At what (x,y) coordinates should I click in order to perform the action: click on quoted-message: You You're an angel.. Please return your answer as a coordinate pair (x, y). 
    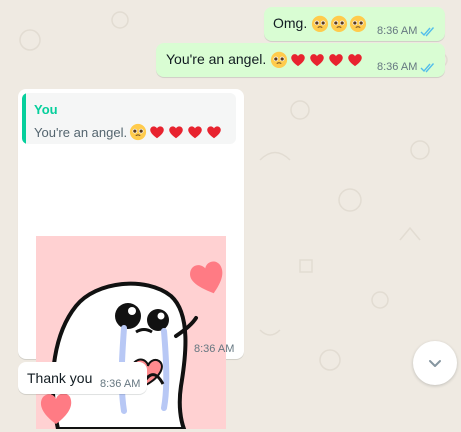
    Looking at the image, I should click on (129, 118).